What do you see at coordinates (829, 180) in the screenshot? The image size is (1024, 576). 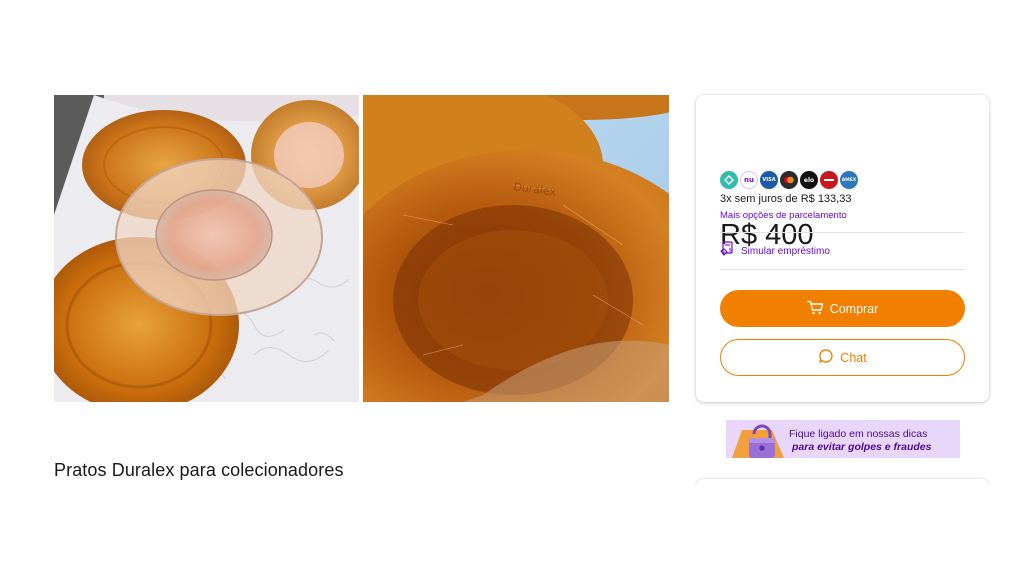 I see `hipercard-icon` at bounding box center [829, 180].